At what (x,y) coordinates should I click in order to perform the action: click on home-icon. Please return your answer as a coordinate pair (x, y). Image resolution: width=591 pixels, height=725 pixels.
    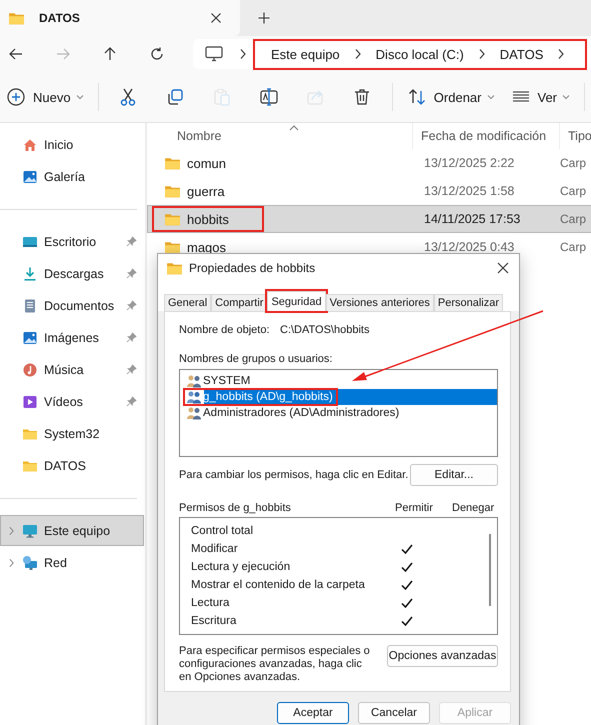
    Looking at the image, I should click on (30, 144).